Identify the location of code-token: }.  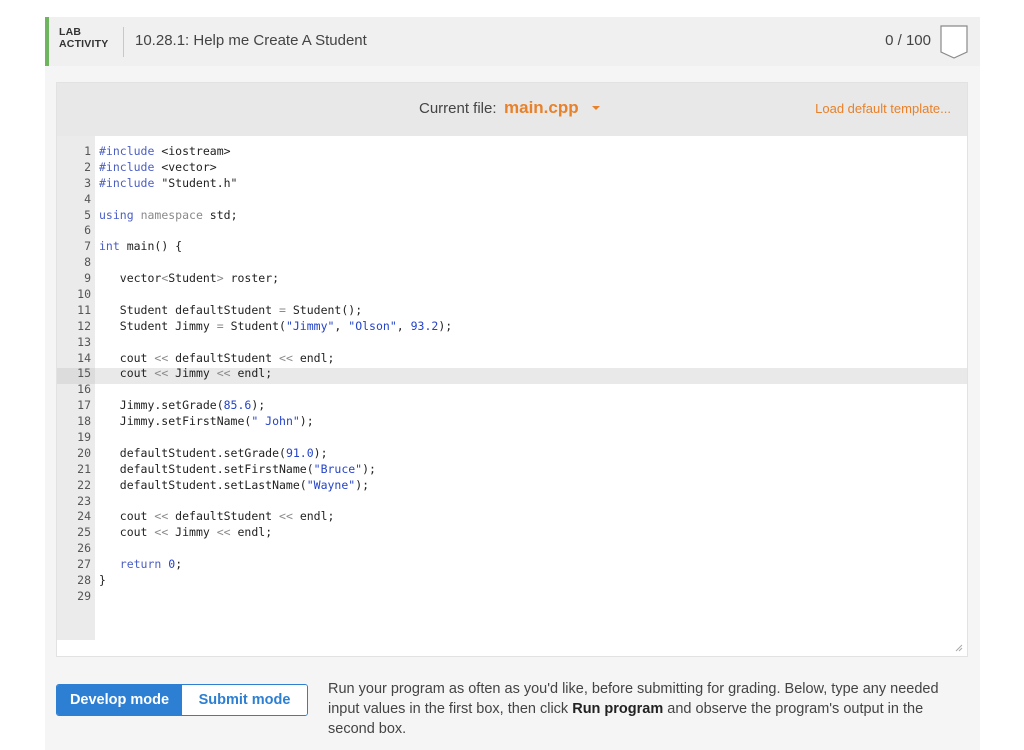
(102, 580).